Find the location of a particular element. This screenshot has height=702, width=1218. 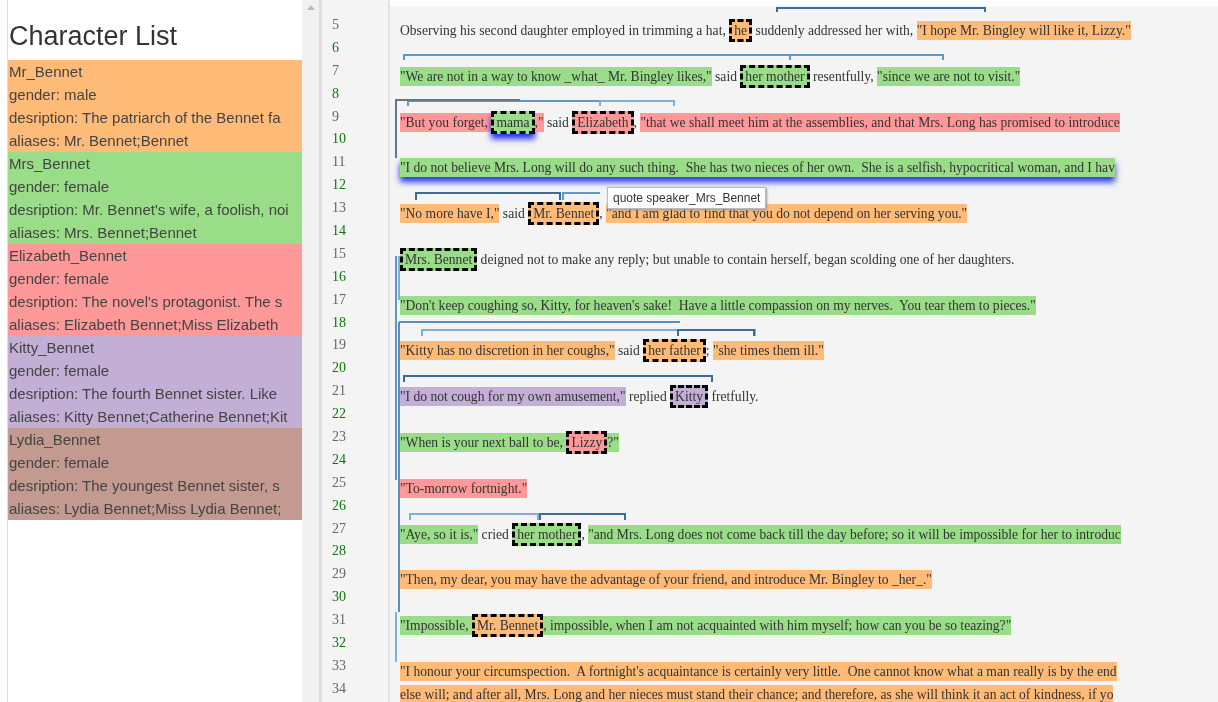

quote-span: "since we are not to visit." is located at coordinates (949, 76).